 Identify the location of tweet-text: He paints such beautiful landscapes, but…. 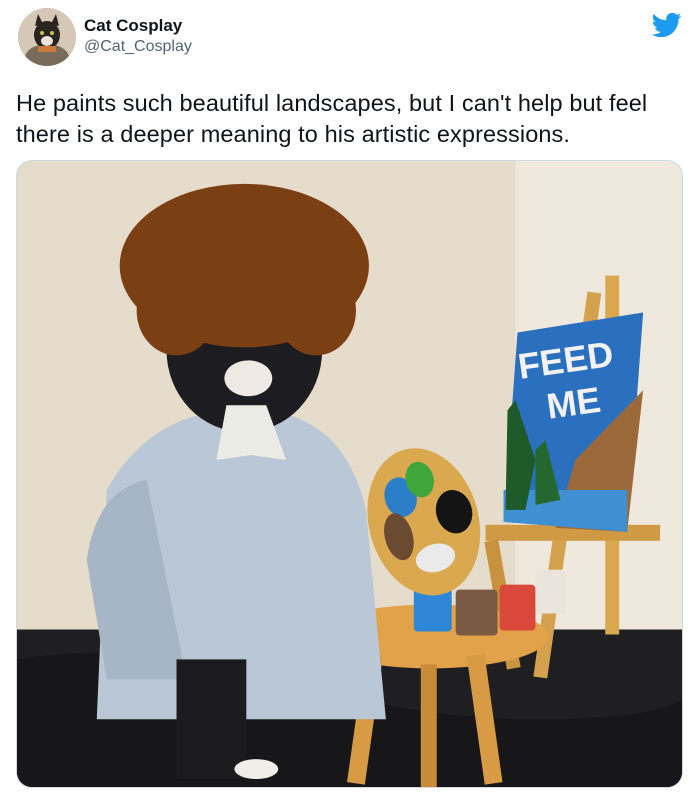
(332, 118).